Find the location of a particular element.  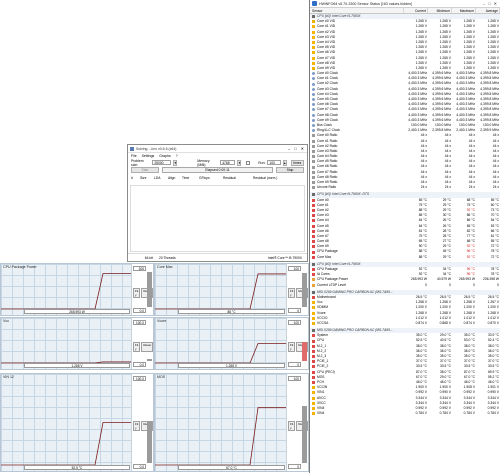

times-dropdown: times is located at coordinates (297, 162).